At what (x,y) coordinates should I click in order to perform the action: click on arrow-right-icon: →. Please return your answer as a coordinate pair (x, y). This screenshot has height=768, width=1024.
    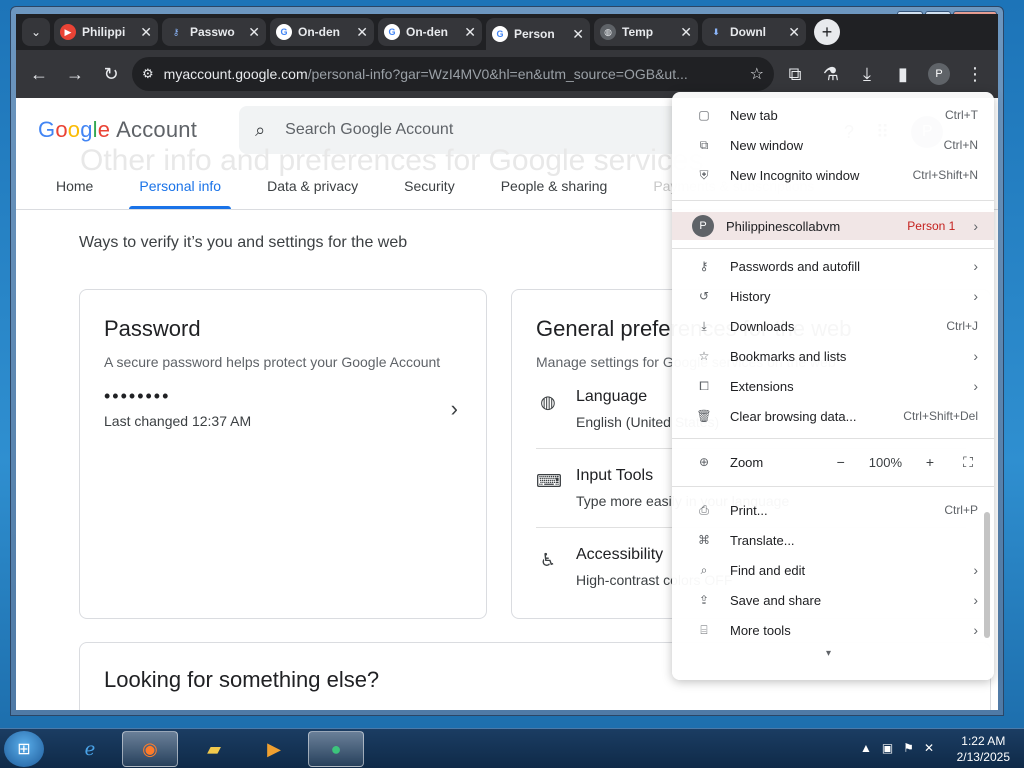
    Looking at the image, I should click on (75, 73).